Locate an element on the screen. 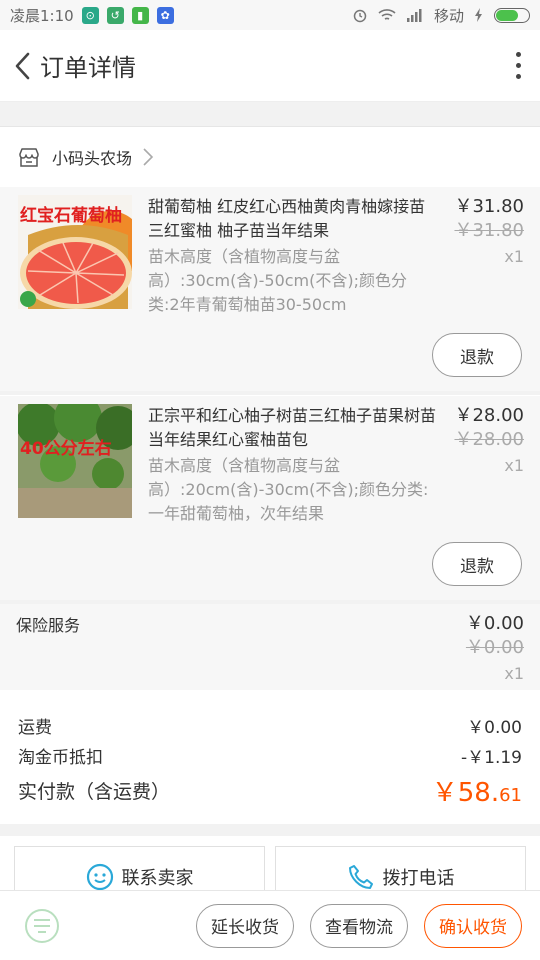  phone-icon is located at coordinates (360, 876).